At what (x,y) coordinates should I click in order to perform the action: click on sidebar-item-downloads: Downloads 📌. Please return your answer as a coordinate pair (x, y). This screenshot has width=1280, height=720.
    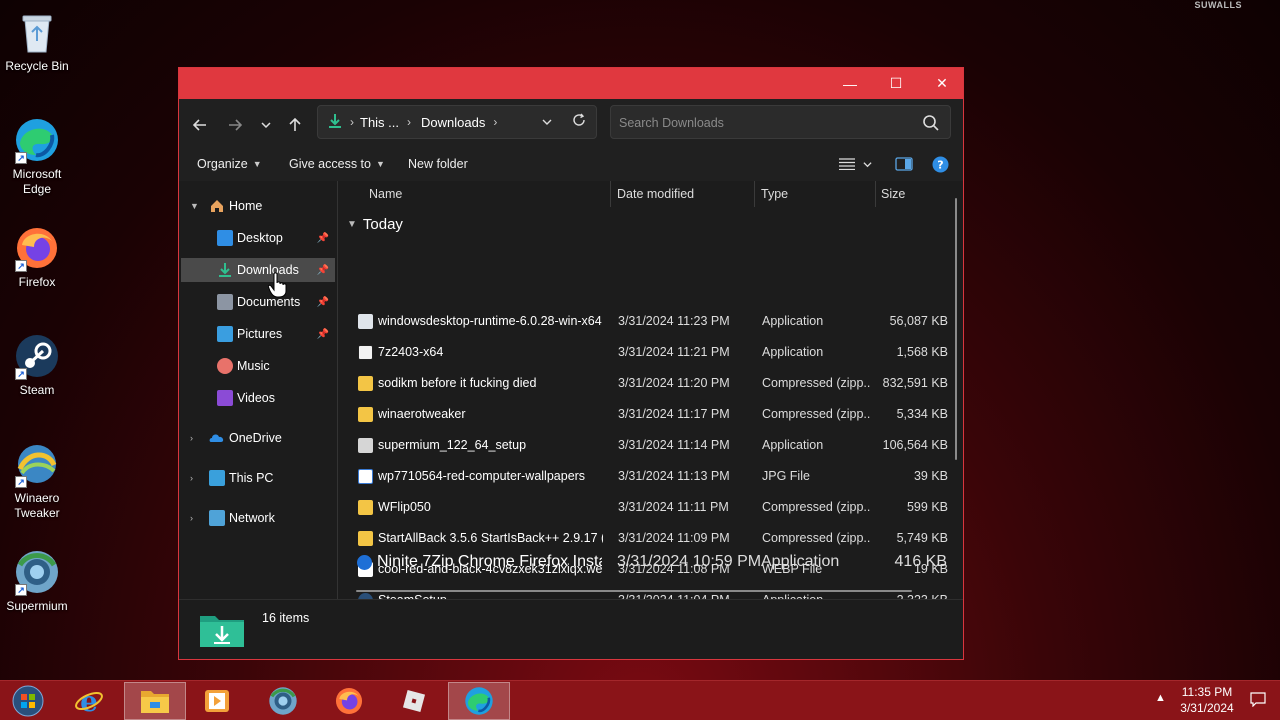
    Looking at the image, I should click on (258, 270).